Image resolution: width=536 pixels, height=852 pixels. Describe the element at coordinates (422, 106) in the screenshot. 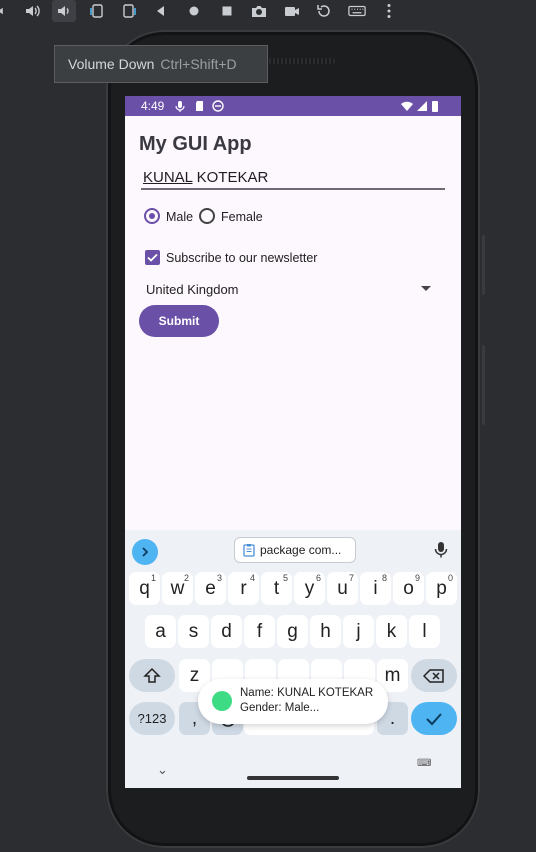

I see `signal-icon` at that location.